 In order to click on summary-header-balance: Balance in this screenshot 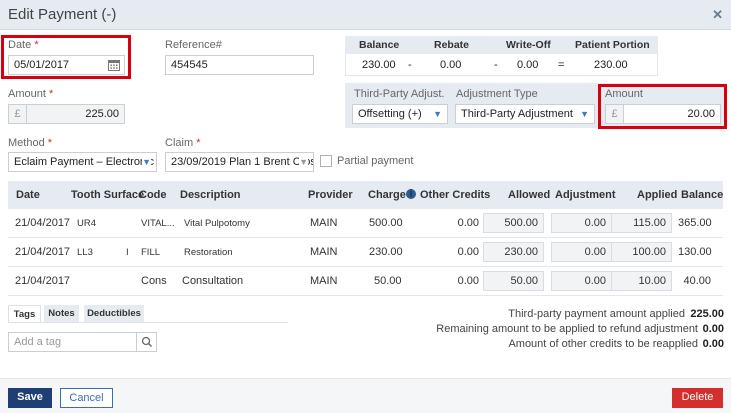, I will do `click(379, 45)`.